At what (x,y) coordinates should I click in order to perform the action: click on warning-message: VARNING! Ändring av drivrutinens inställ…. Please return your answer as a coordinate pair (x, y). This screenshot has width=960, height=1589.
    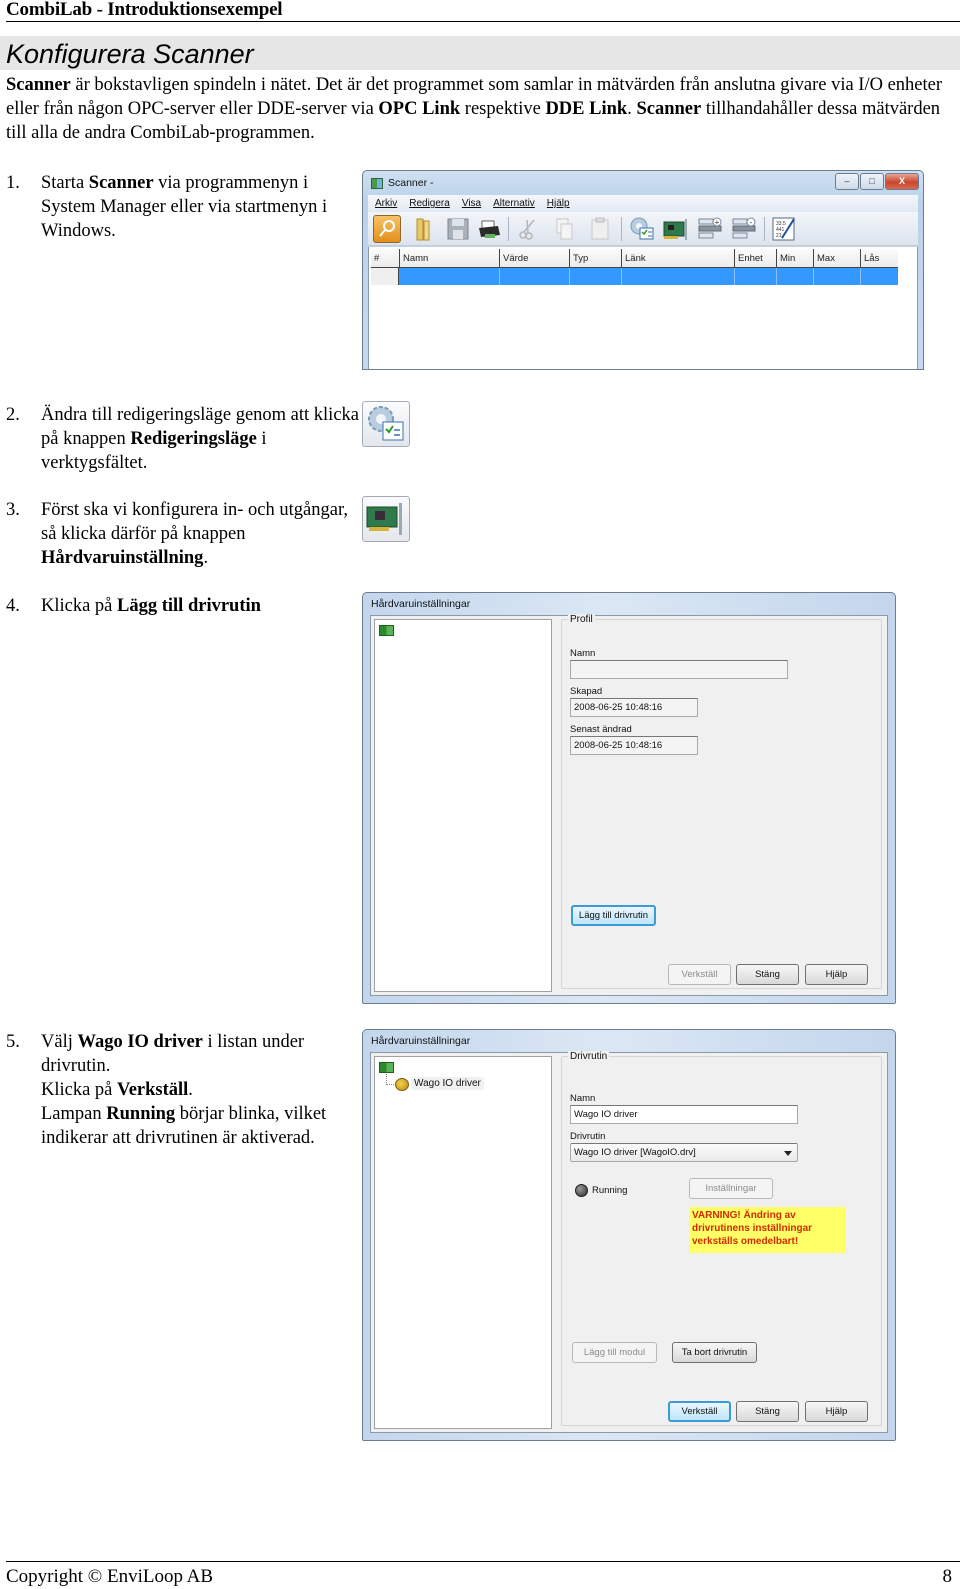
    Looking at the image, I should click on (767, 1230).